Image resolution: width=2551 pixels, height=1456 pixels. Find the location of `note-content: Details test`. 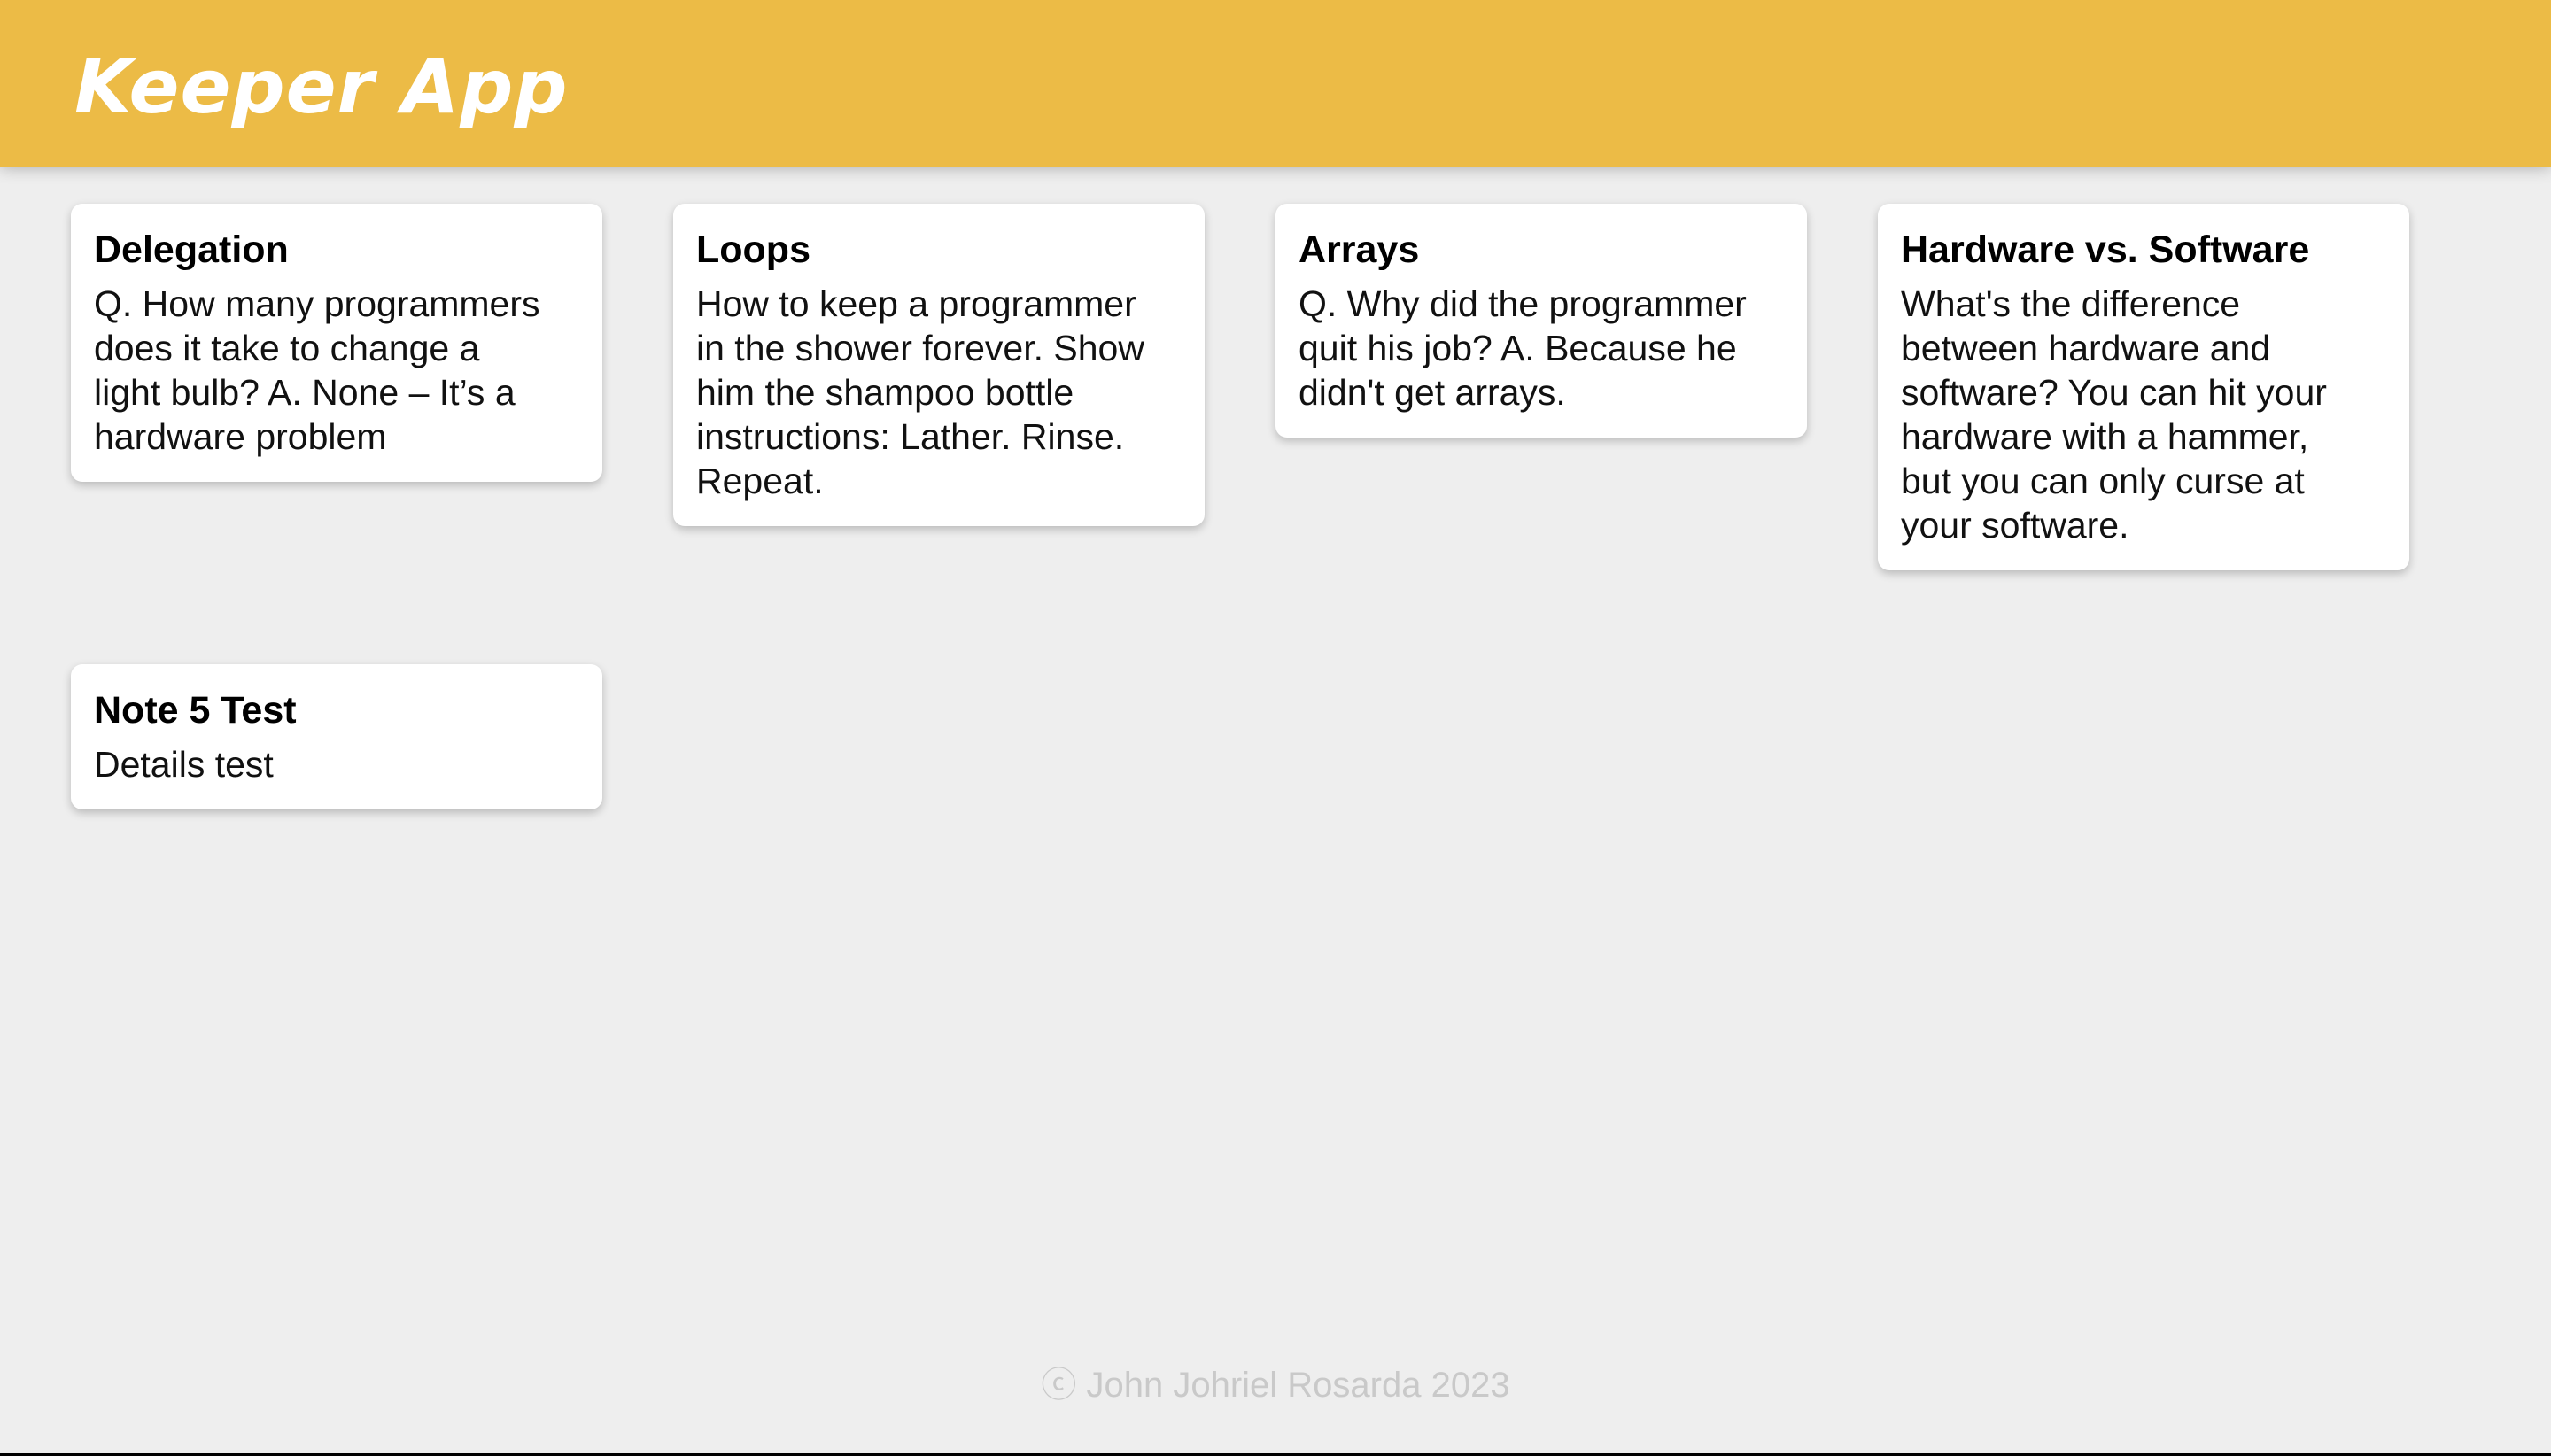

note-content: Details test is located at coordinates (184, 764).